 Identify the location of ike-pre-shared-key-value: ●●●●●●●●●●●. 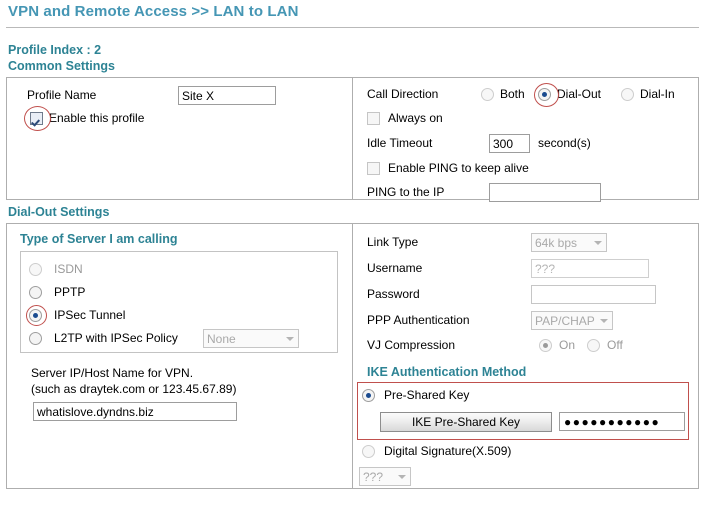
(622, 421).